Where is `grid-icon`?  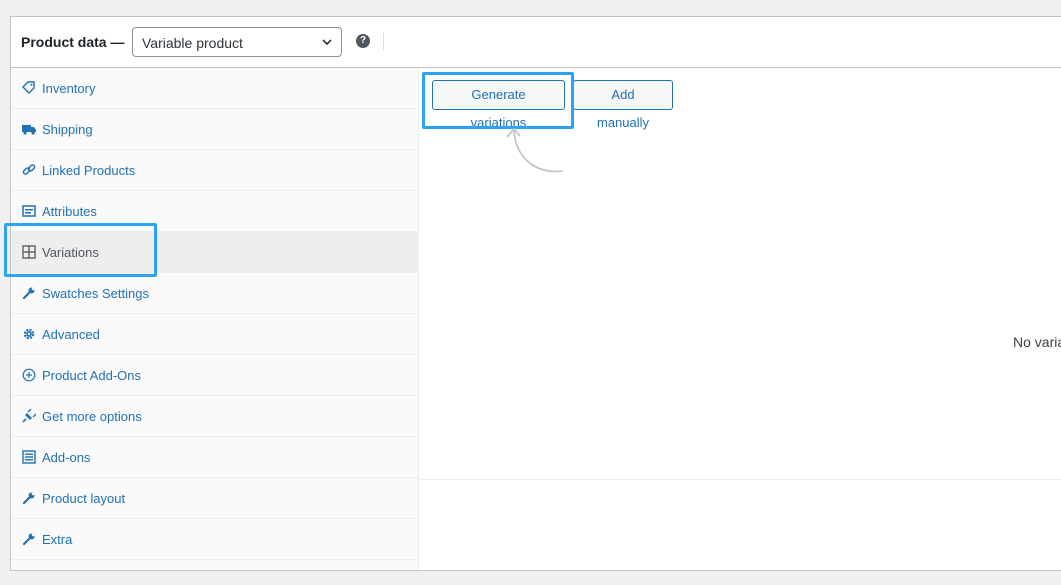 grid-icon is located at coordinates (29, 252).